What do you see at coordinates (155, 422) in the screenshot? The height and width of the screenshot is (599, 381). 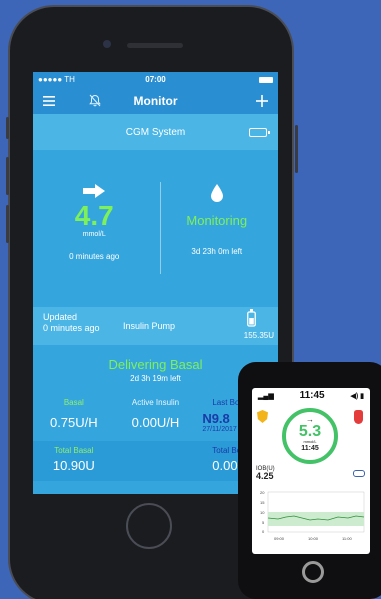 I see `active-insulin-value: 0.00U/H` at bounding box center [155, 422].